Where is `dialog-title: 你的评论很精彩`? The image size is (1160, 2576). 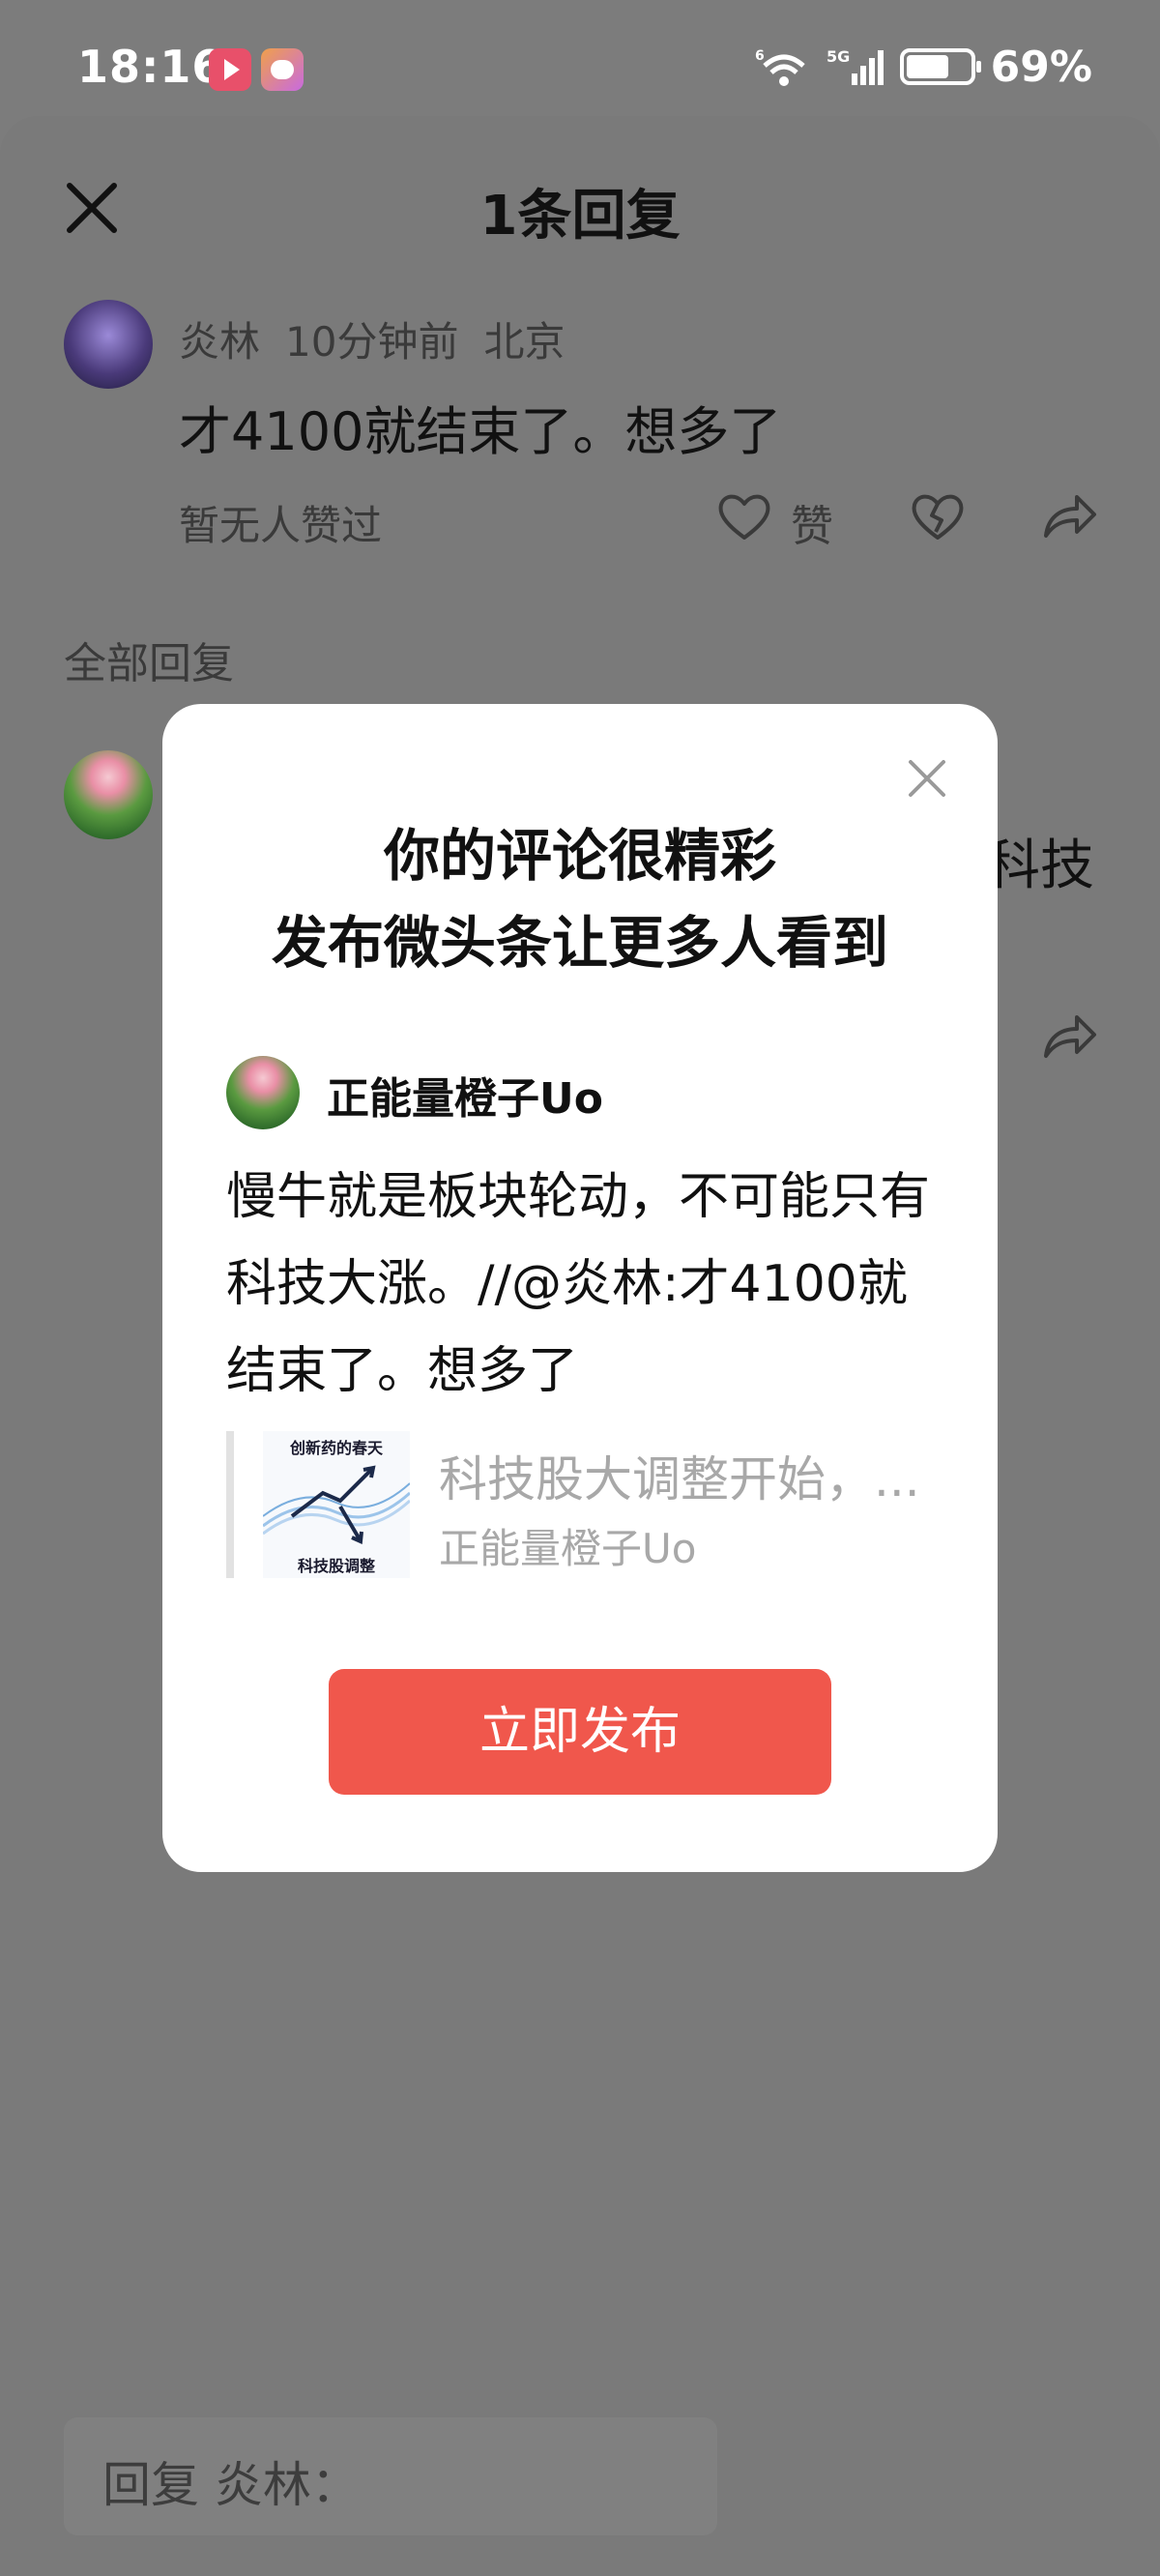
dialog-title: 你的评论很精彩 is located at coordinates (579, 856).